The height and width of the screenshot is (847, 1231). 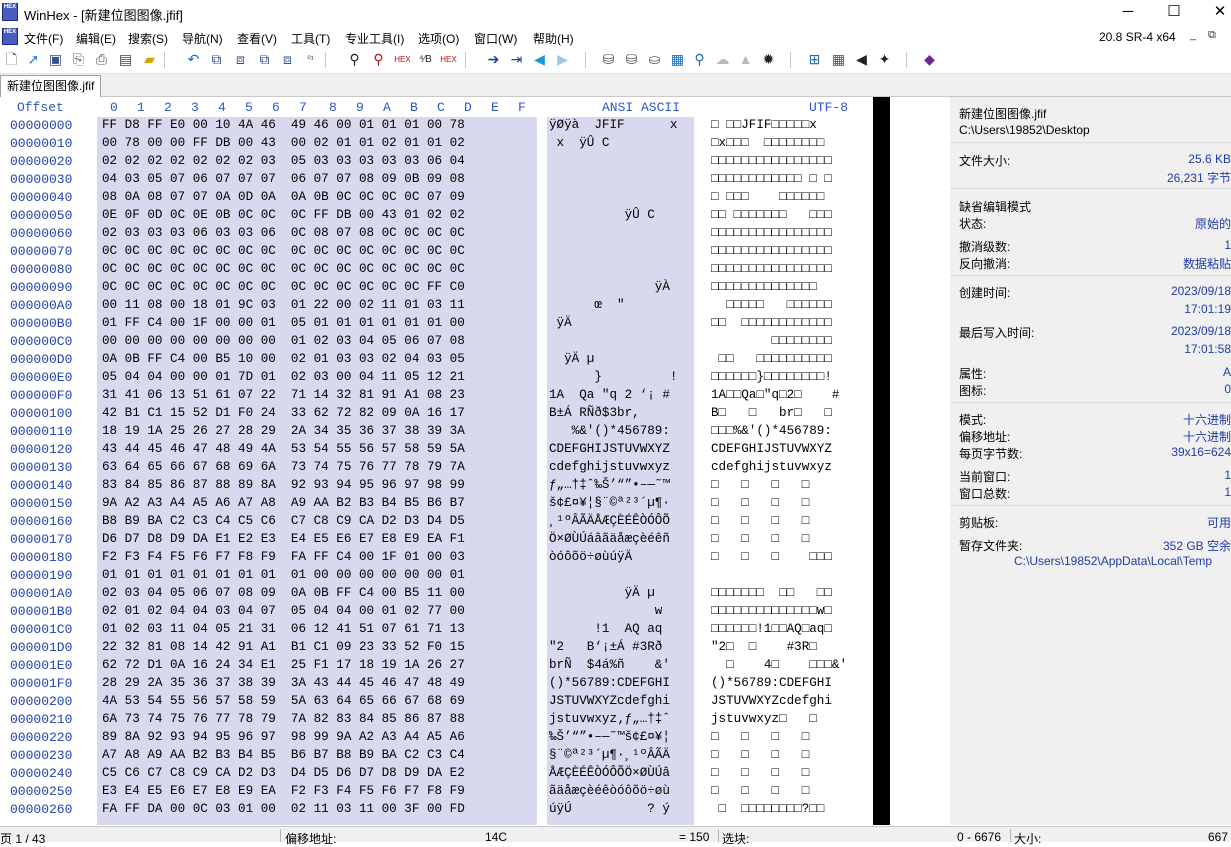 What do you see at coordinates (402, 59) in the screenshot?
I see `replace-text-icon: HEX` at bounding box center [402, 59].